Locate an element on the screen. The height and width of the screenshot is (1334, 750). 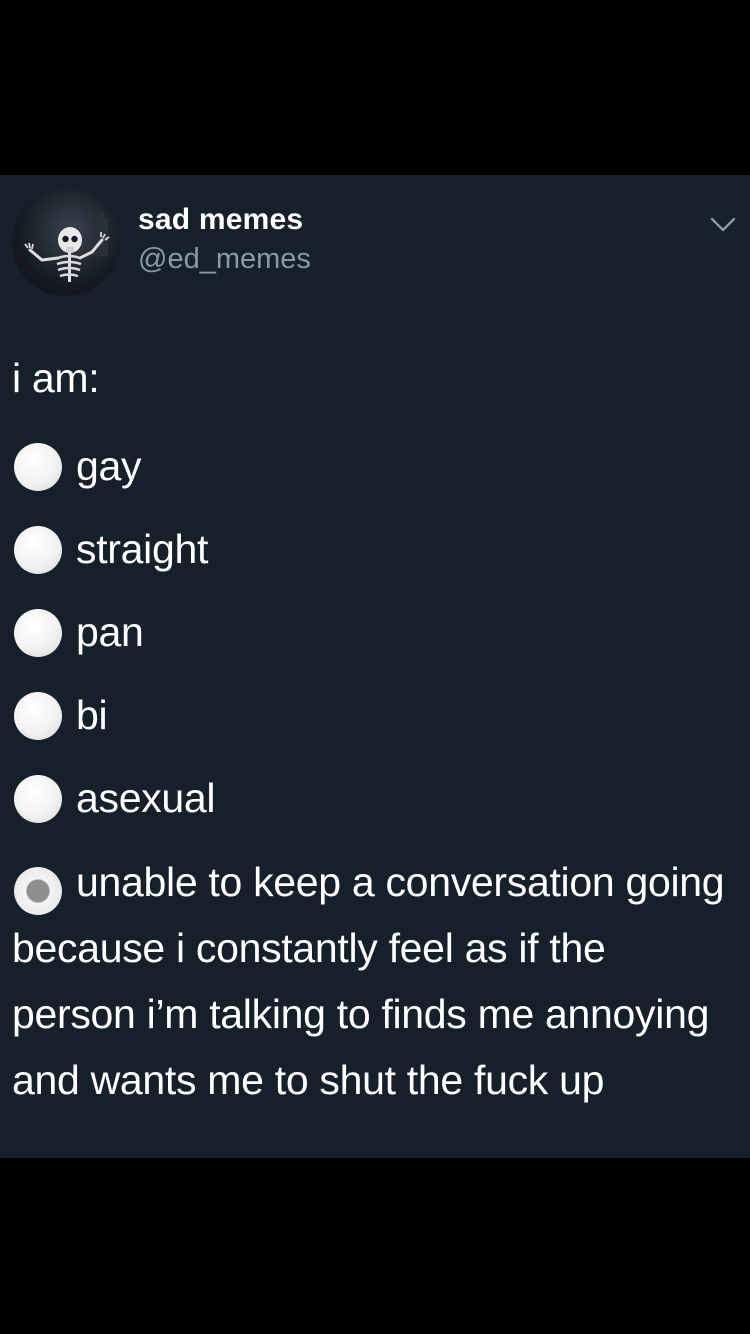
option-label: asexual is located at coordinates (146, 798).